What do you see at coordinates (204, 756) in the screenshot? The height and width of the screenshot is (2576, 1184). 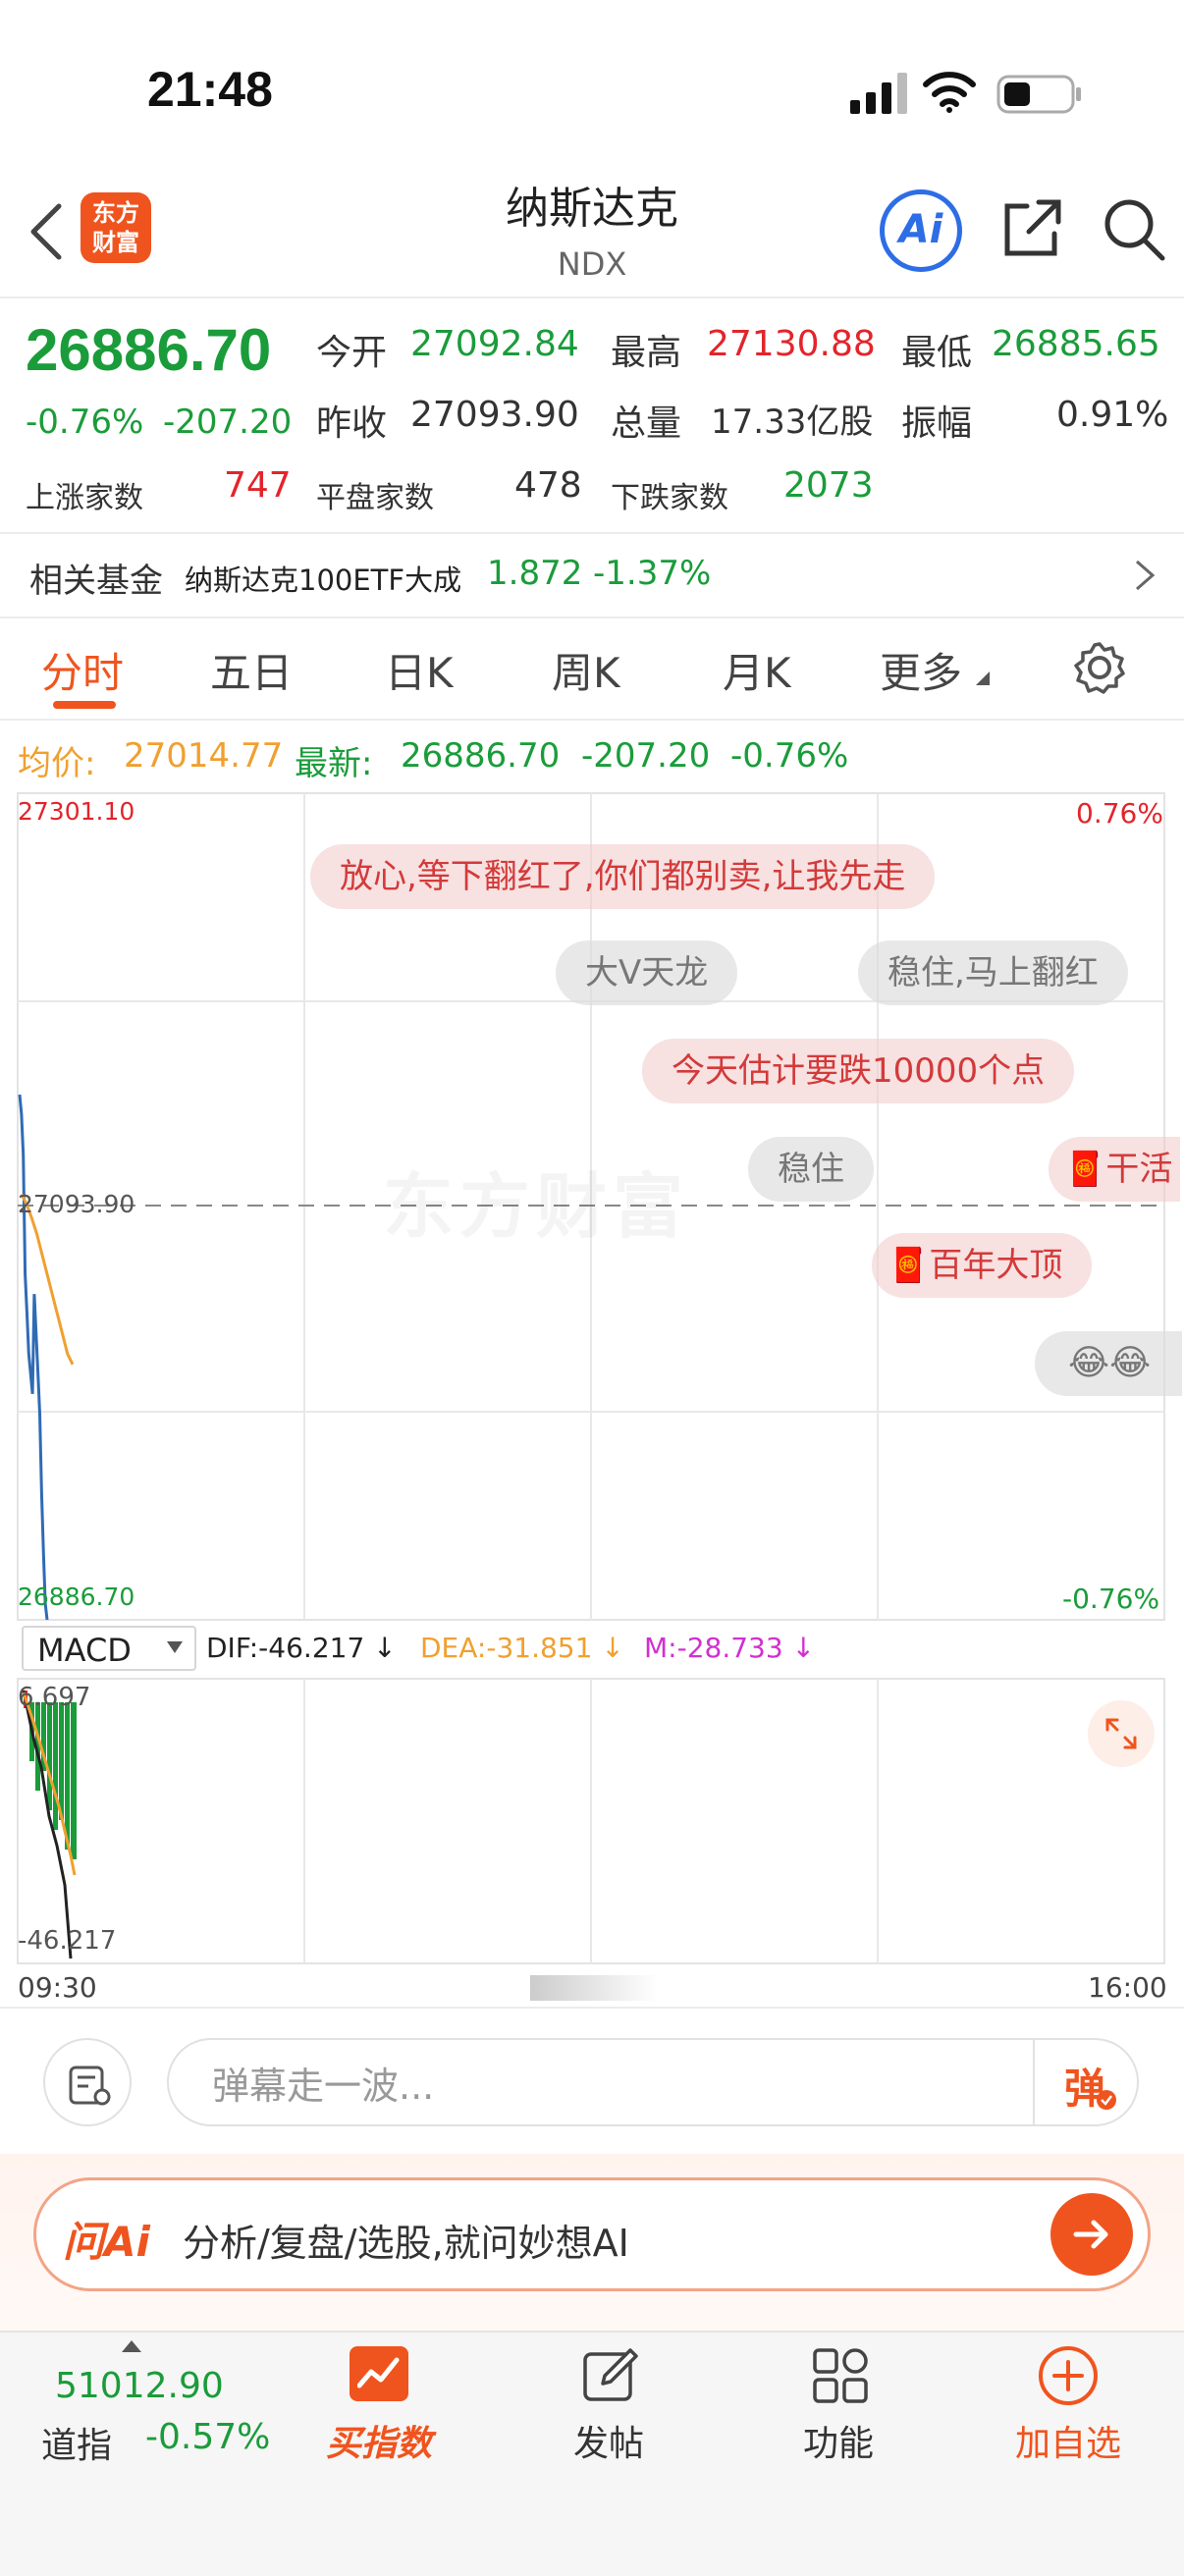 I see `avg-price-value: 27014.77` at bounding box center [204, 756].